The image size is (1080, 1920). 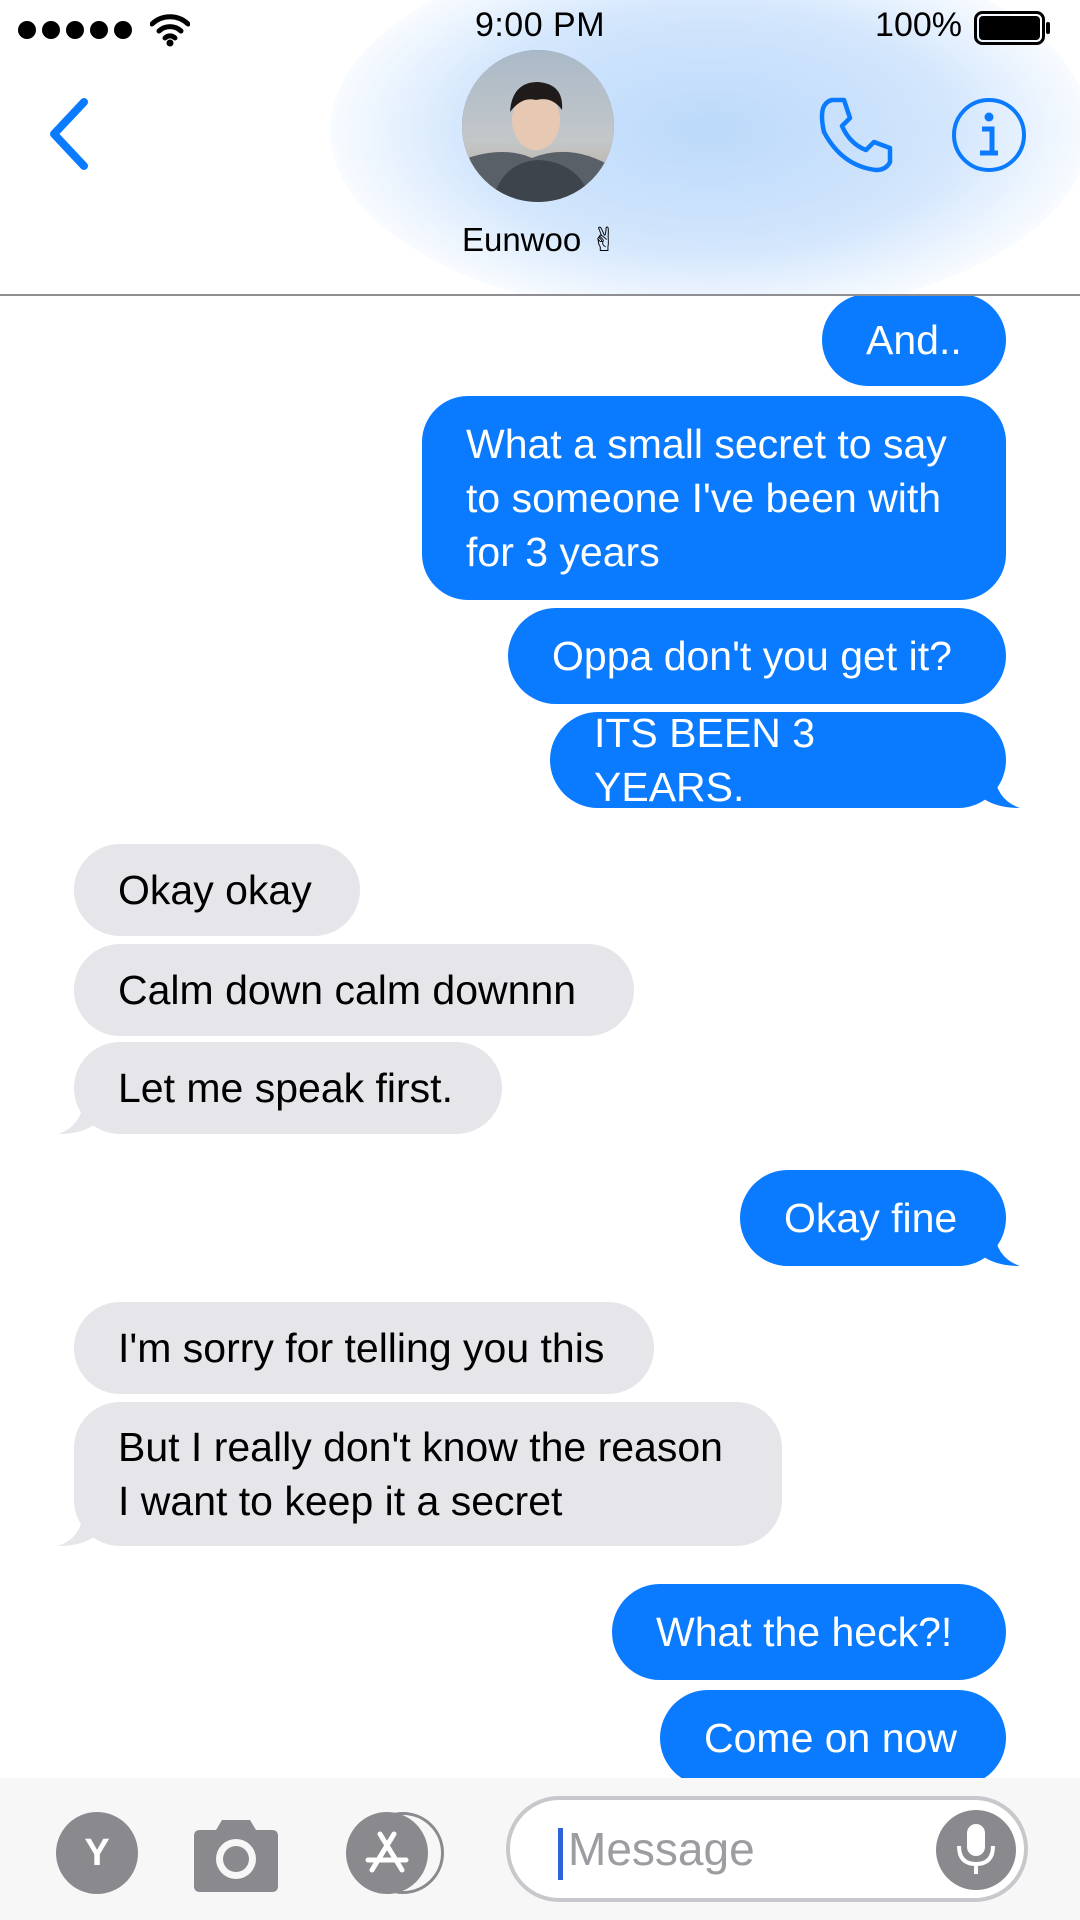 I want to click on phone-icon, so click(x=855, y=135).